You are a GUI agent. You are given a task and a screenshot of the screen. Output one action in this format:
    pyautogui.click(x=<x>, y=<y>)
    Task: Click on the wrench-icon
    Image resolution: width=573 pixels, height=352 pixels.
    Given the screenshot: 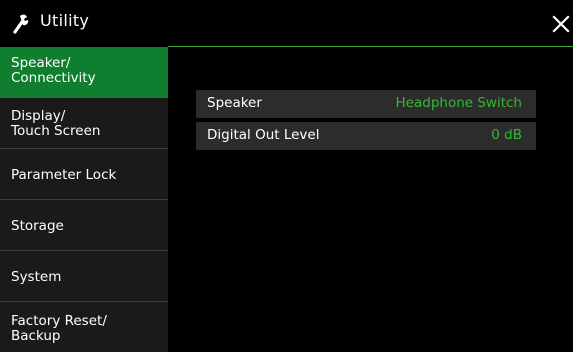 What is the action you would take?
    pyautogui.click(x=21, y=24)
    